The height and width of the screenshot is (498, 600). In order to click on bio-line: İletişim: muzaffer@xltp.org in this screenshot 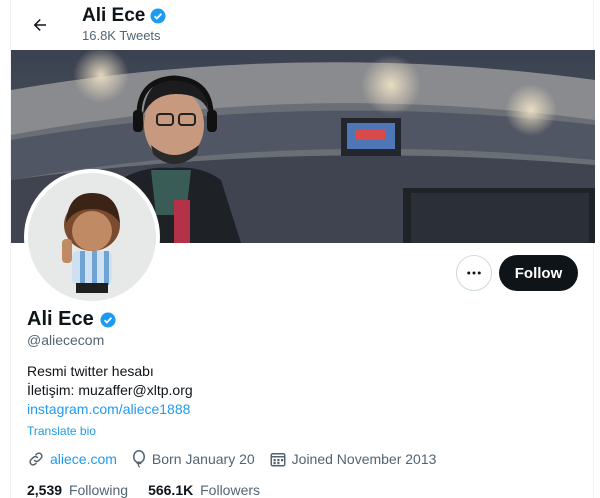, I will do `click(110, 390)`.